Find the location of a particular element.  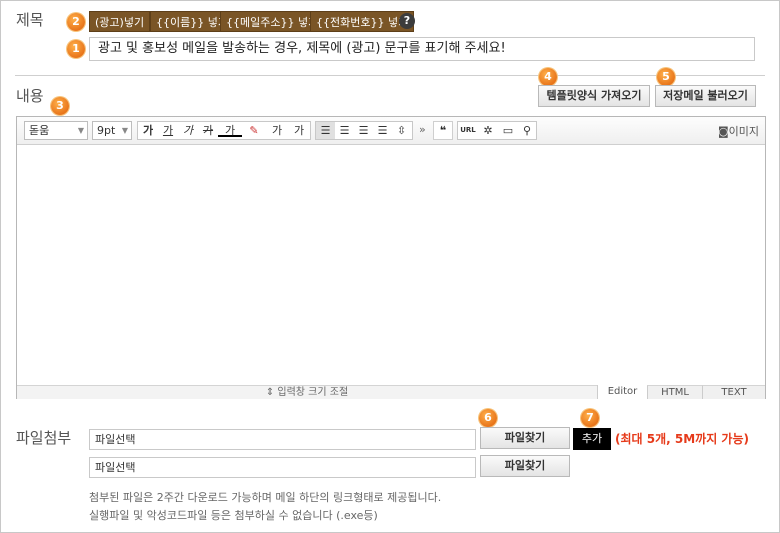

insert-image-button: ◙이미지 is located at coordinates (738, 131).